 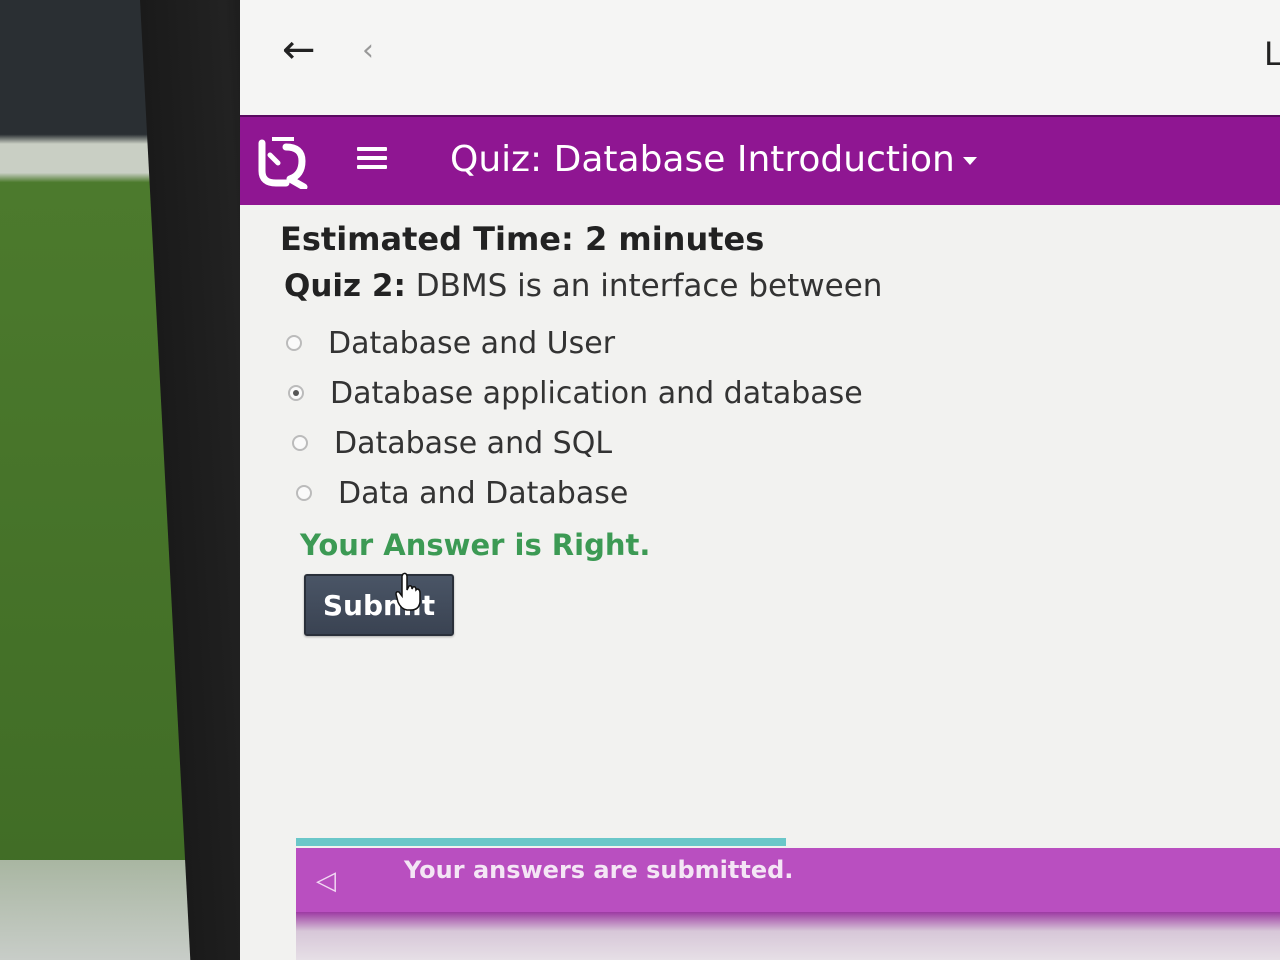 What do you see at coordinates (768, 493) in the screenshot?
I see `answer-option: Data and Database` at bounding box center [768, 493].